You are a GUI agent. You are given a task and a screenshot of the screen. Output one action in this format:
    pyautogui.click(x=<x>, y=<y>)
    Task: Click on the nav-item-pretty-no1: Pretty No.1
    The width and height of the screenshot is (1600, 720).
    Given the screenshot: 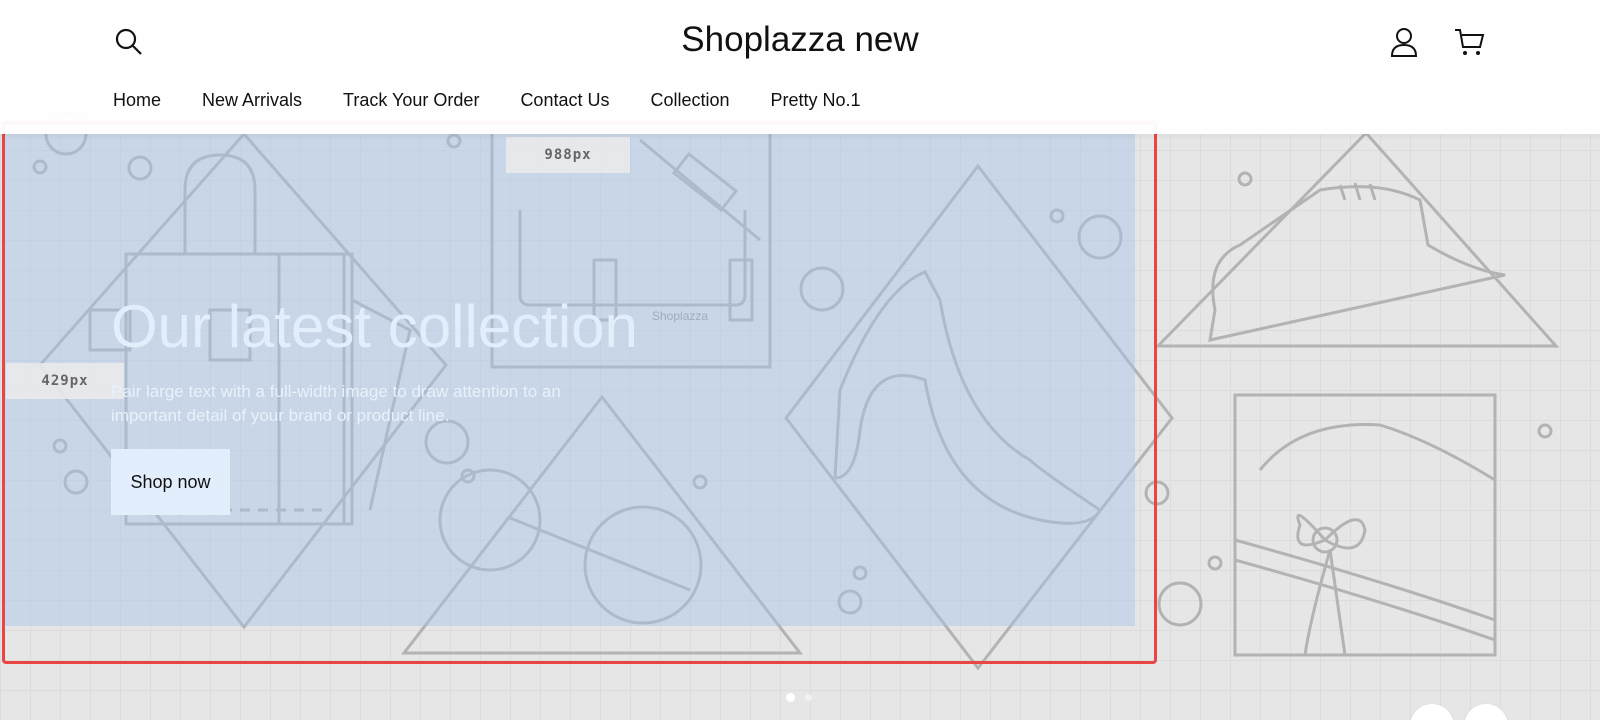 What is the action you would take?
    pyautogui.click(x=816, y=100)
    